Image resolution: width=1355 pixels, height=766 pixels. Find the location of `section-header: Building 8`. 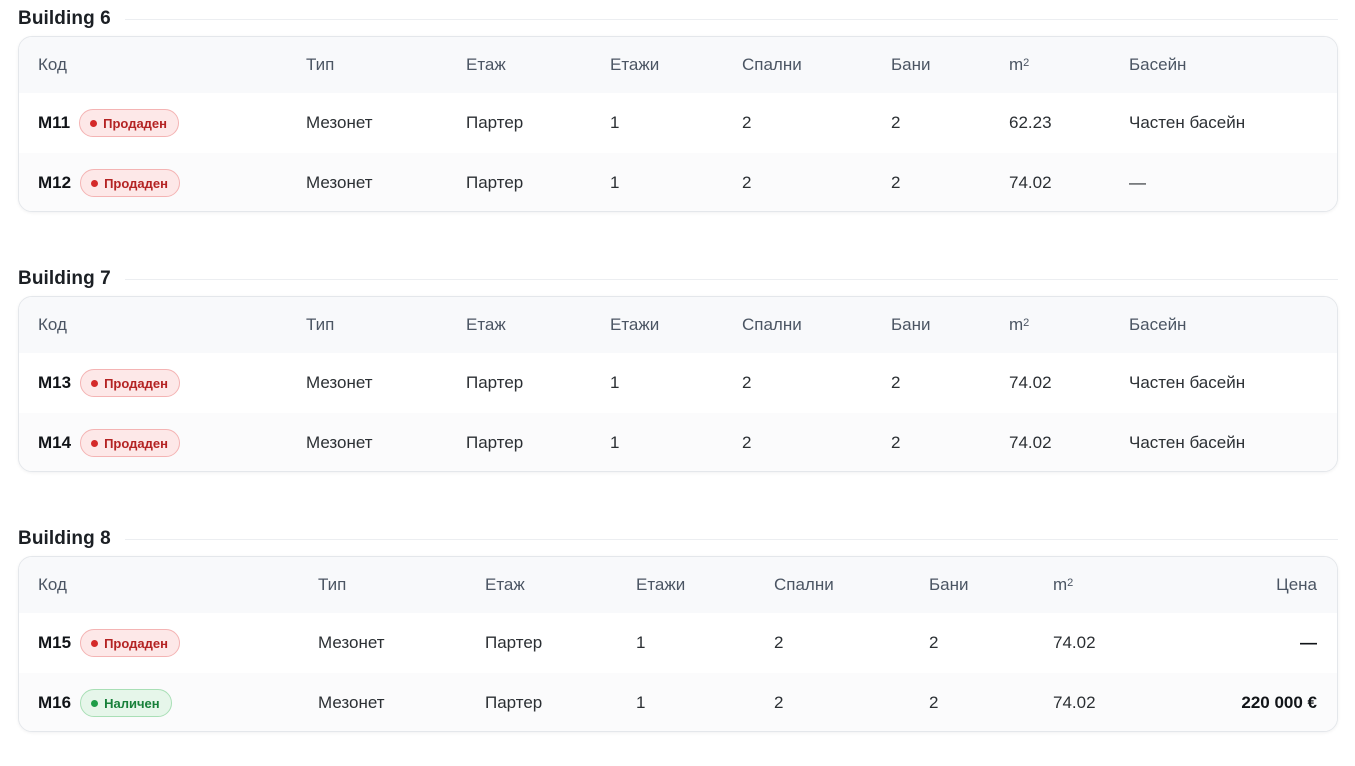

section-header: Building 8 is located at coordinates (678, 539).